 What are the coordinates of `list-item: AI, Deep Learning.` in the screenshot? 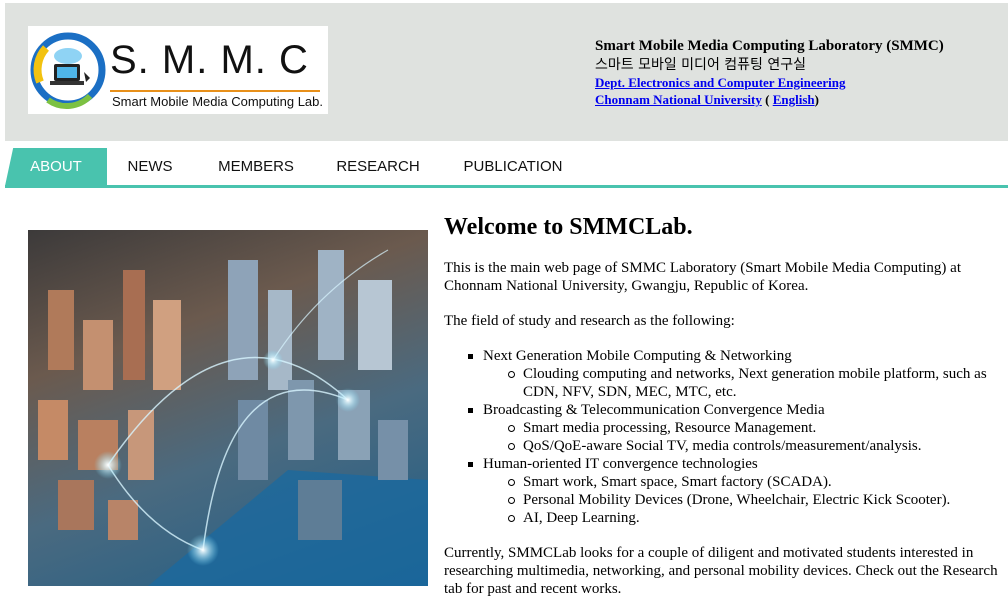 It's located at (756, 518).